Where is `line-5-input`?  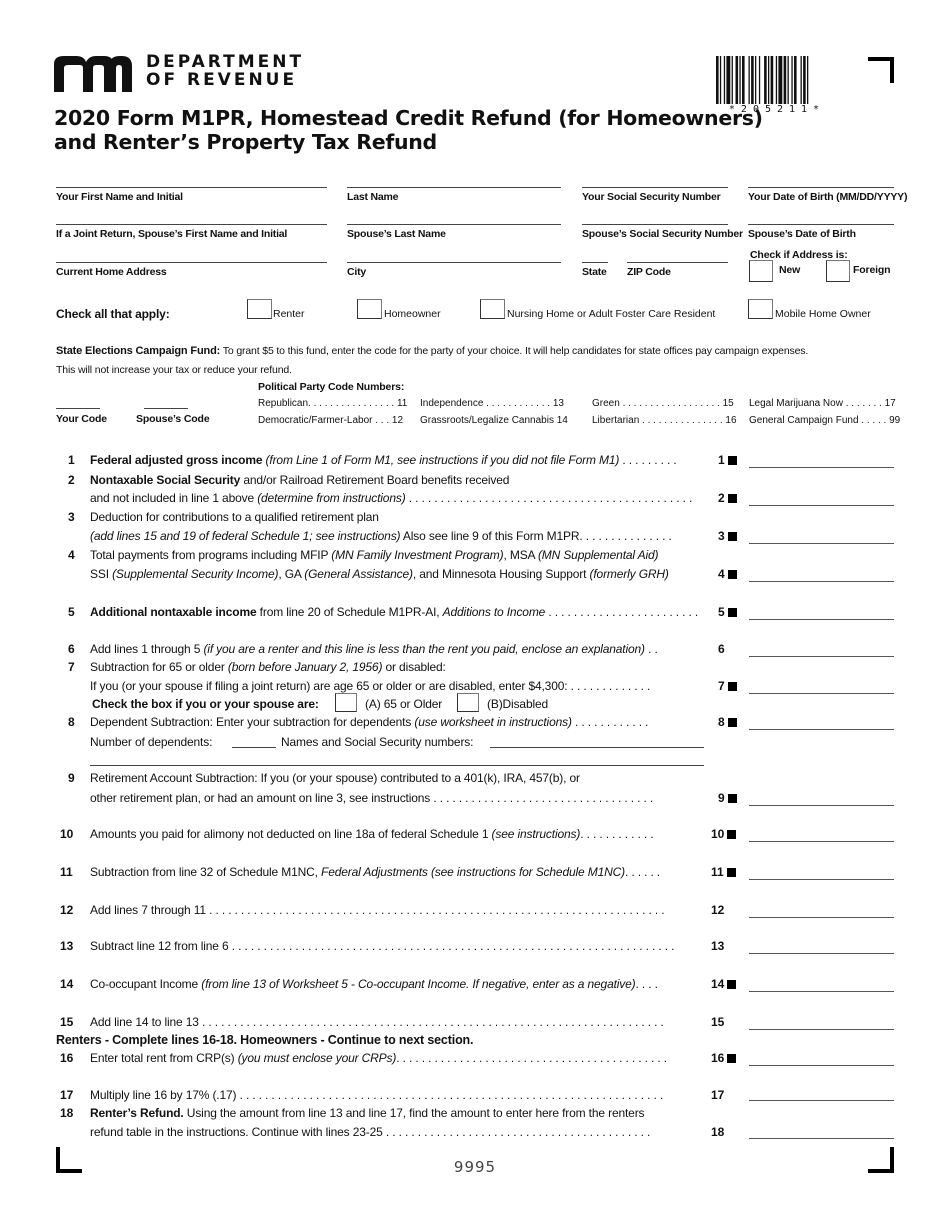
line-5-input is located at coordinates (821, 612).